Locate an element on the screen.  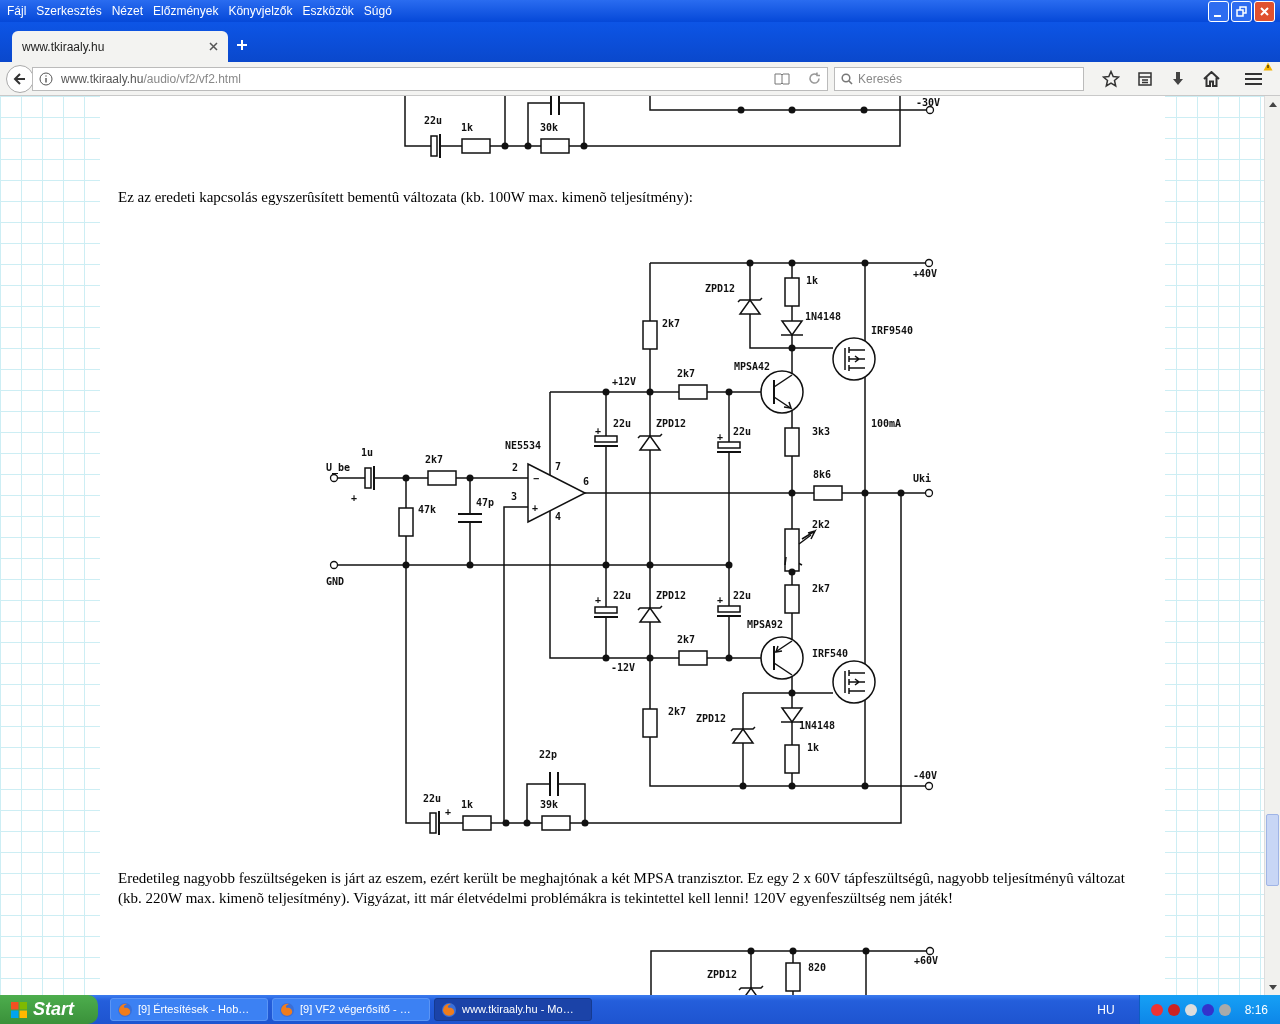
scrollbar-thumb is located at coordinates (1272, 850).